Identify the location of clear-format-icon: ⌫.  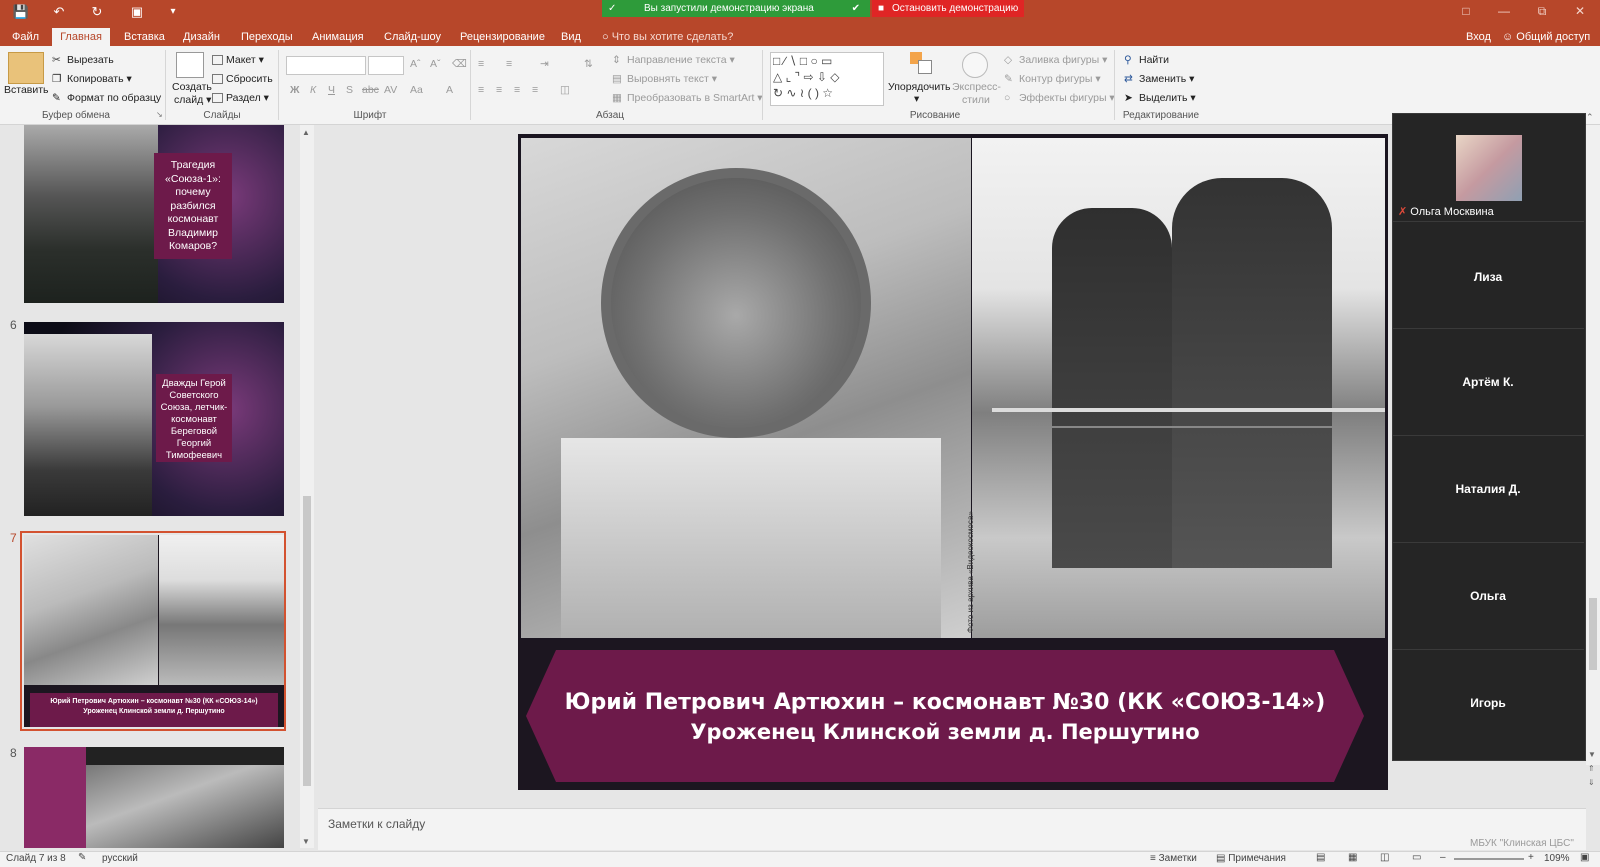
(459, 64).